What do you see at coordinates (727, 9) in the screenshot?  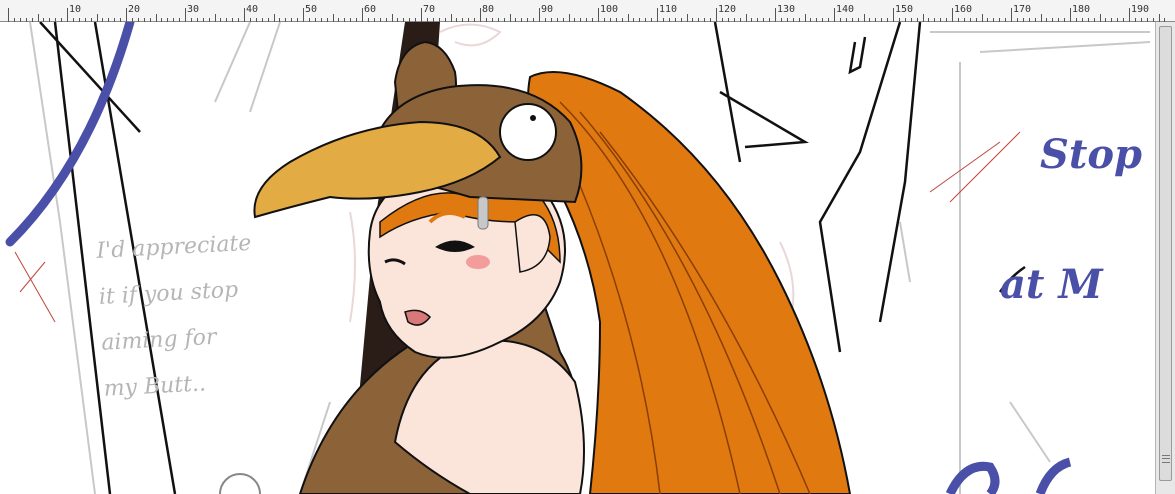 I see `ruler-tick-label: 120` at bounding box center [727, 9].